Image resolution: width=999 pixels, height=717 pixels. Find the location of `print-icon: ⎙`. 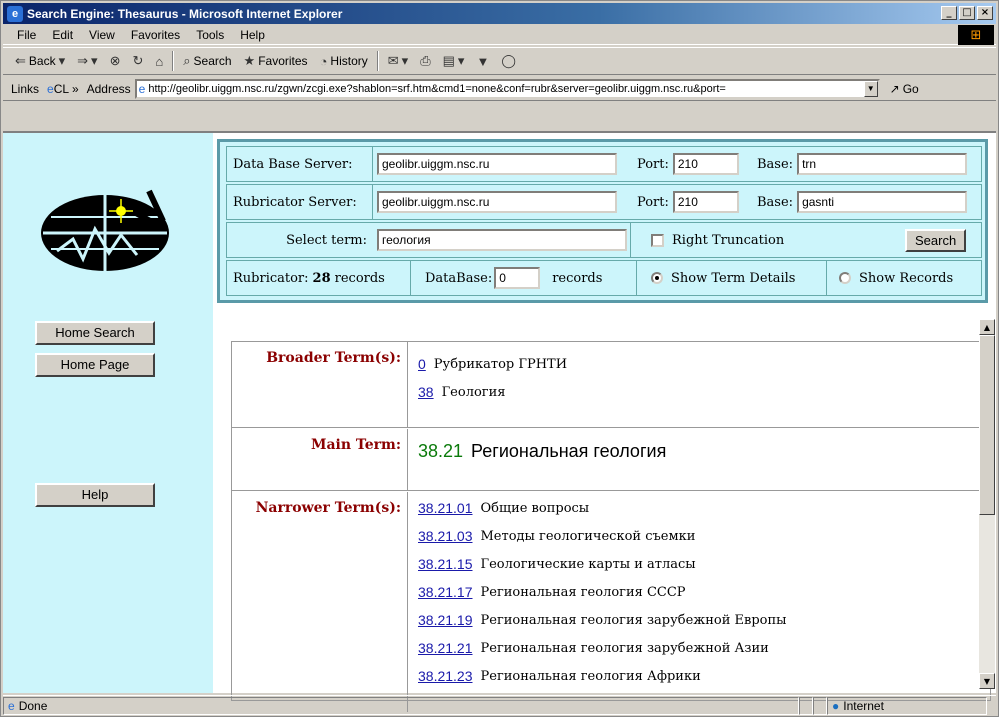

print-icon: ⎙ is located at coordinates (425, 60).